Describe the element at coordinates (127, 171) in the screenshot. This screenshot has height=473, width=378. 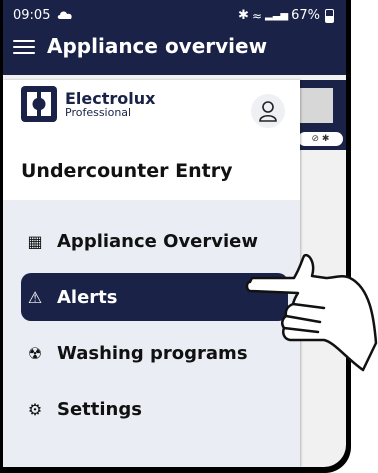
I see `appliance-name: Undercounter Entry` at that location.